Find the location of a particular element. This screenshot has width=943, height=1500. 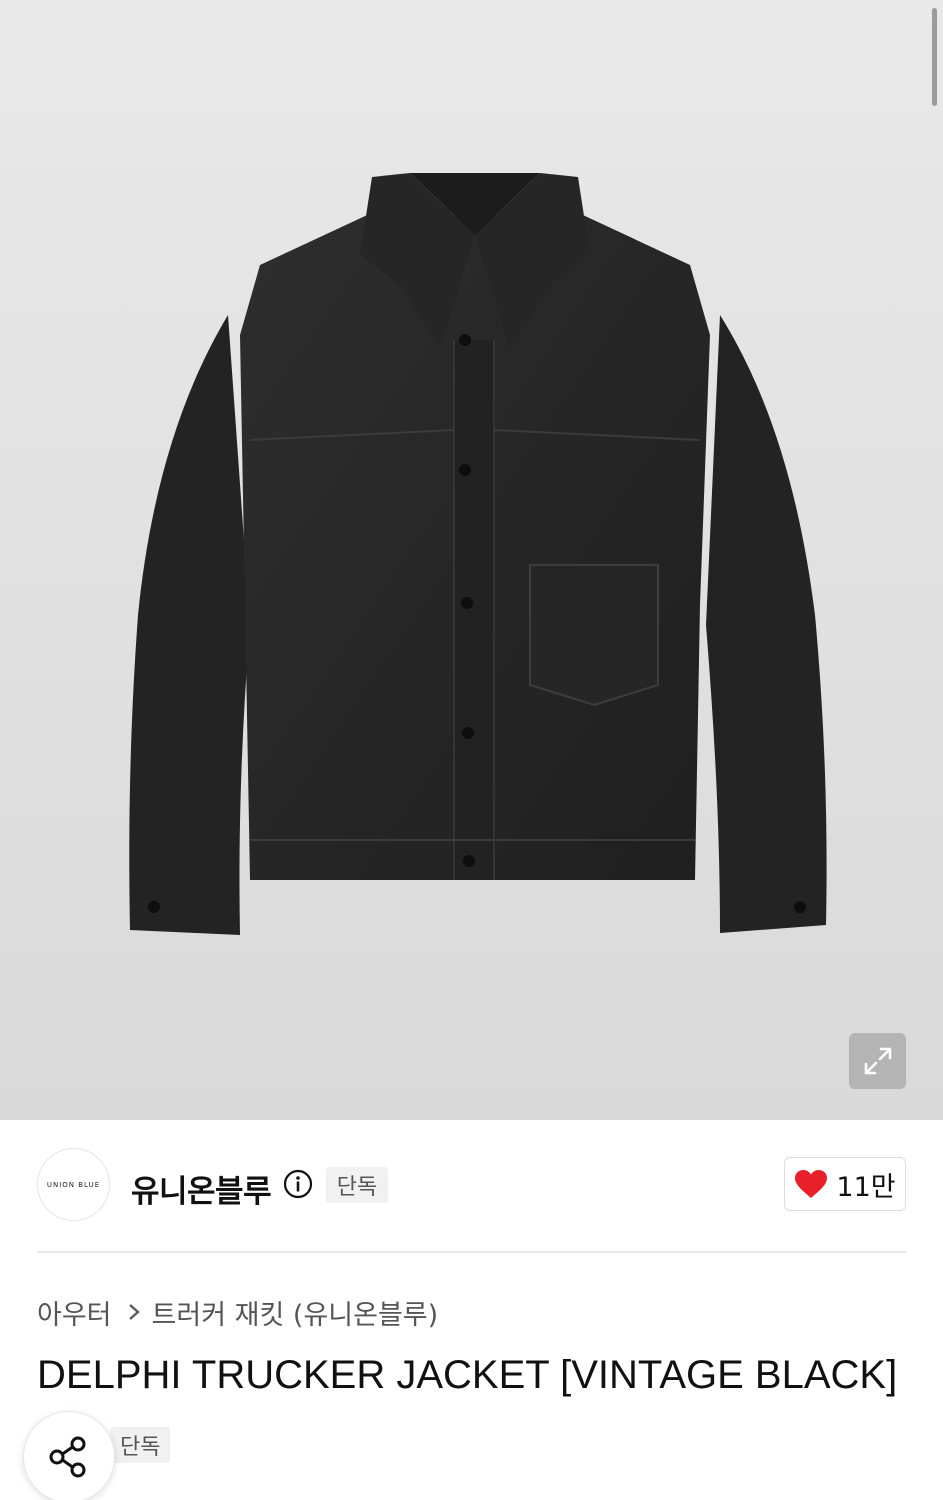

breadcrumb: 아우터 트러커 재킷 (유니온블루) is located at coordinates (237, 1312).